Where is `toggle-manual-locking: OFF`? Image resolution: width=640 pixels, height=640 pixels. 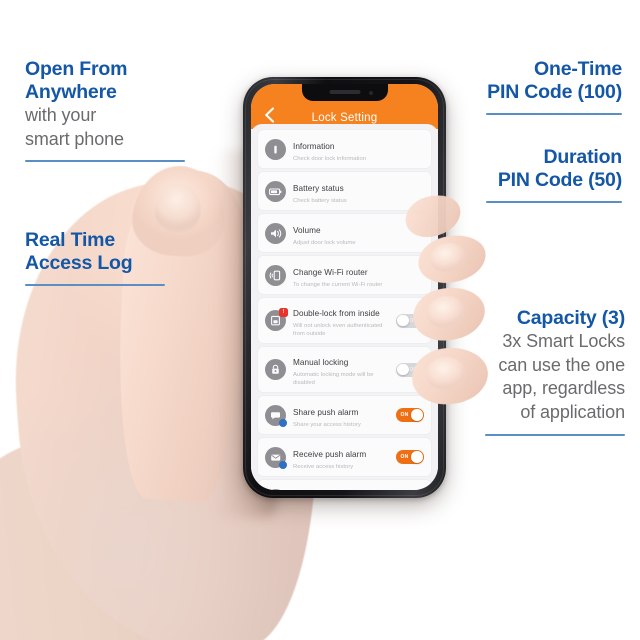
toggle-manual-locking: OFF is located at coordinates (410, 369).